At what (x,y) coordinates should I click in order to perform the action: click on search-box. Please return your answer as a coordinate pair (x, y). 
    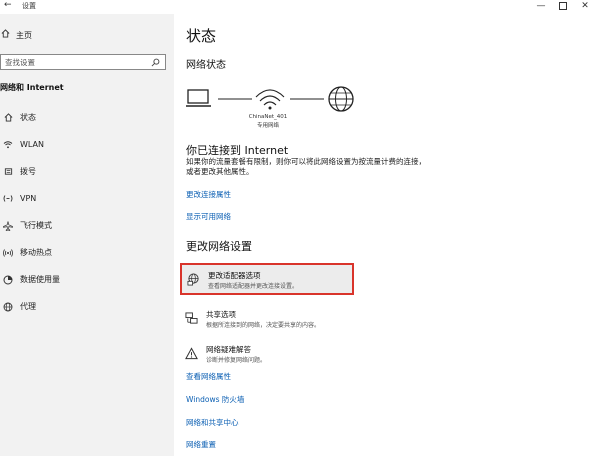
    Looking at the image, I should click on (83, 62).